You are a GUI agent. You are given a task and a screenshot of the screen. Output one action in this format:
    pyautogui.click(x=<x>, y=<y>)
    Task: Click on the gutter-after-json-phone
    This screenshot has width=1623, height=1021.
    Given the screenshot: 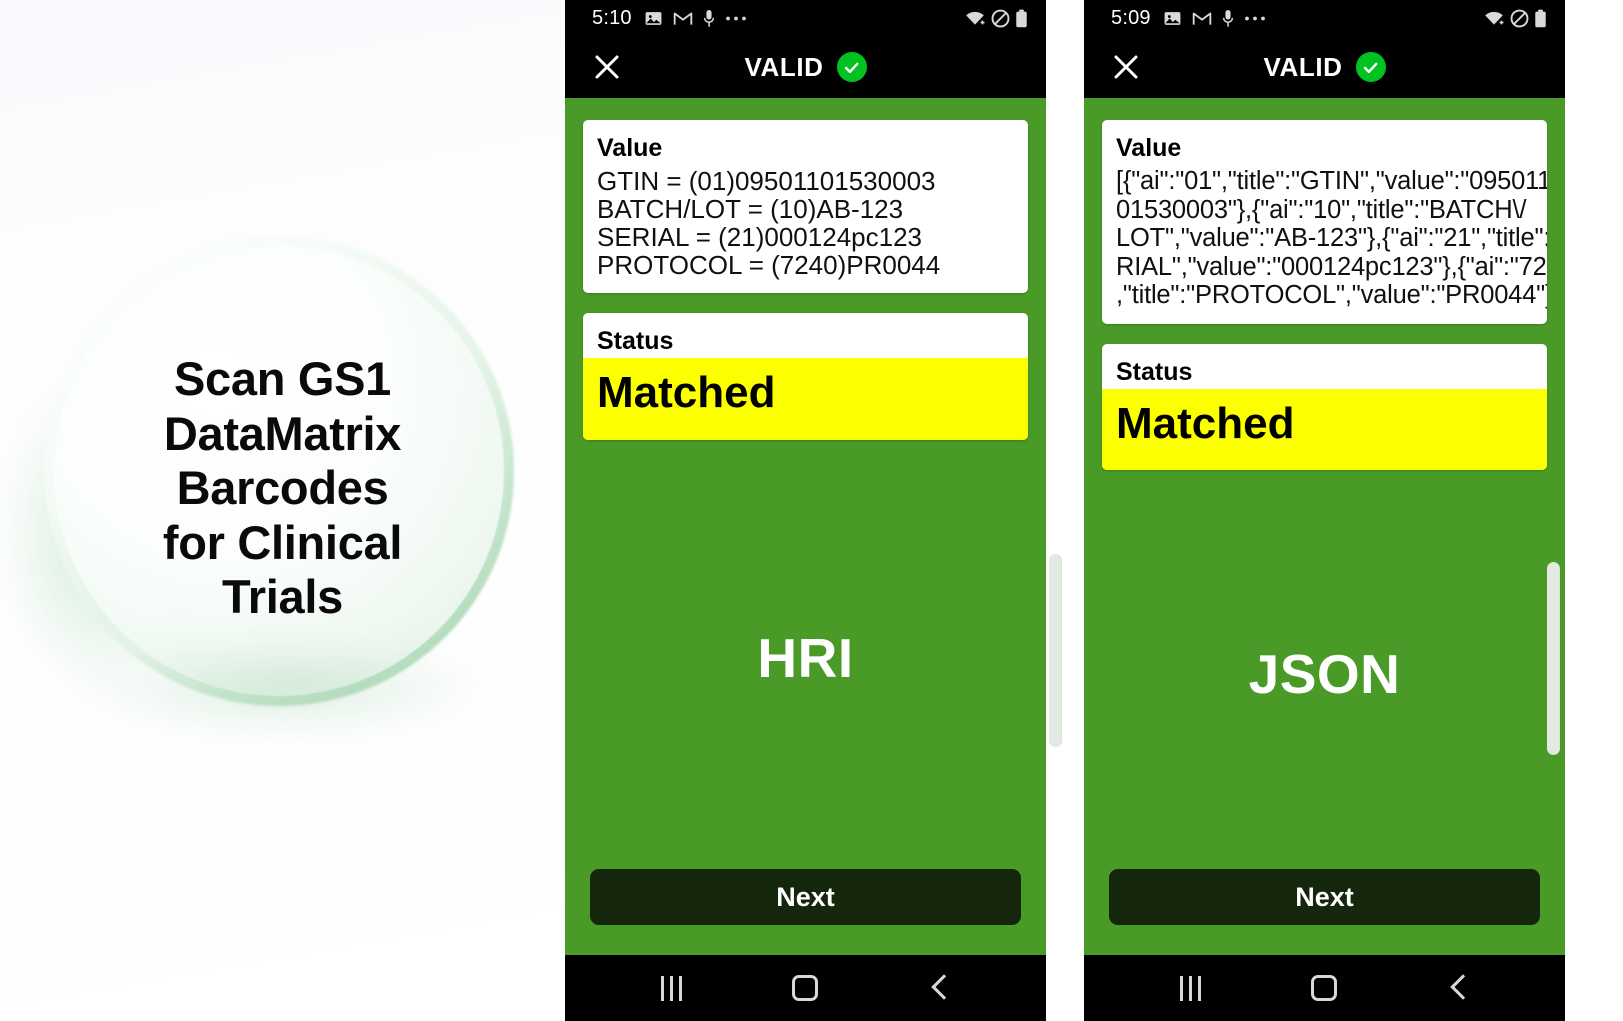 What is the action you would take?
    pyautogui.click(x=1585, y=510)
    